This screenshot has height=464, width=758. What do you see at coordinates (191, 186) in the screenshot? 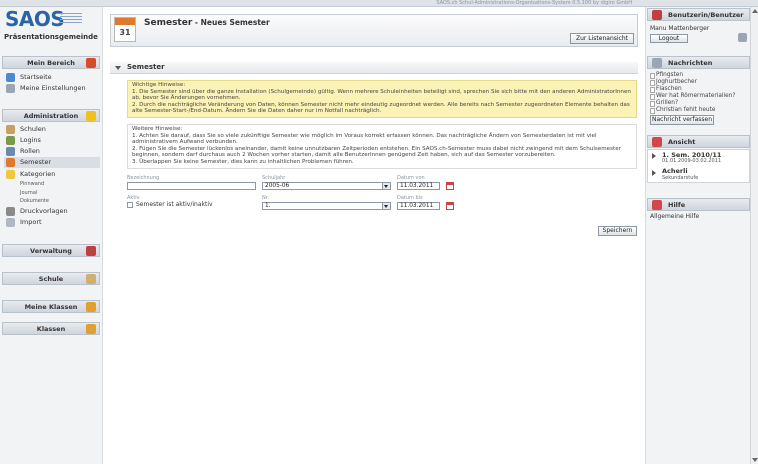
I see `bezeichnung-input` at bounding box center [191, 186].